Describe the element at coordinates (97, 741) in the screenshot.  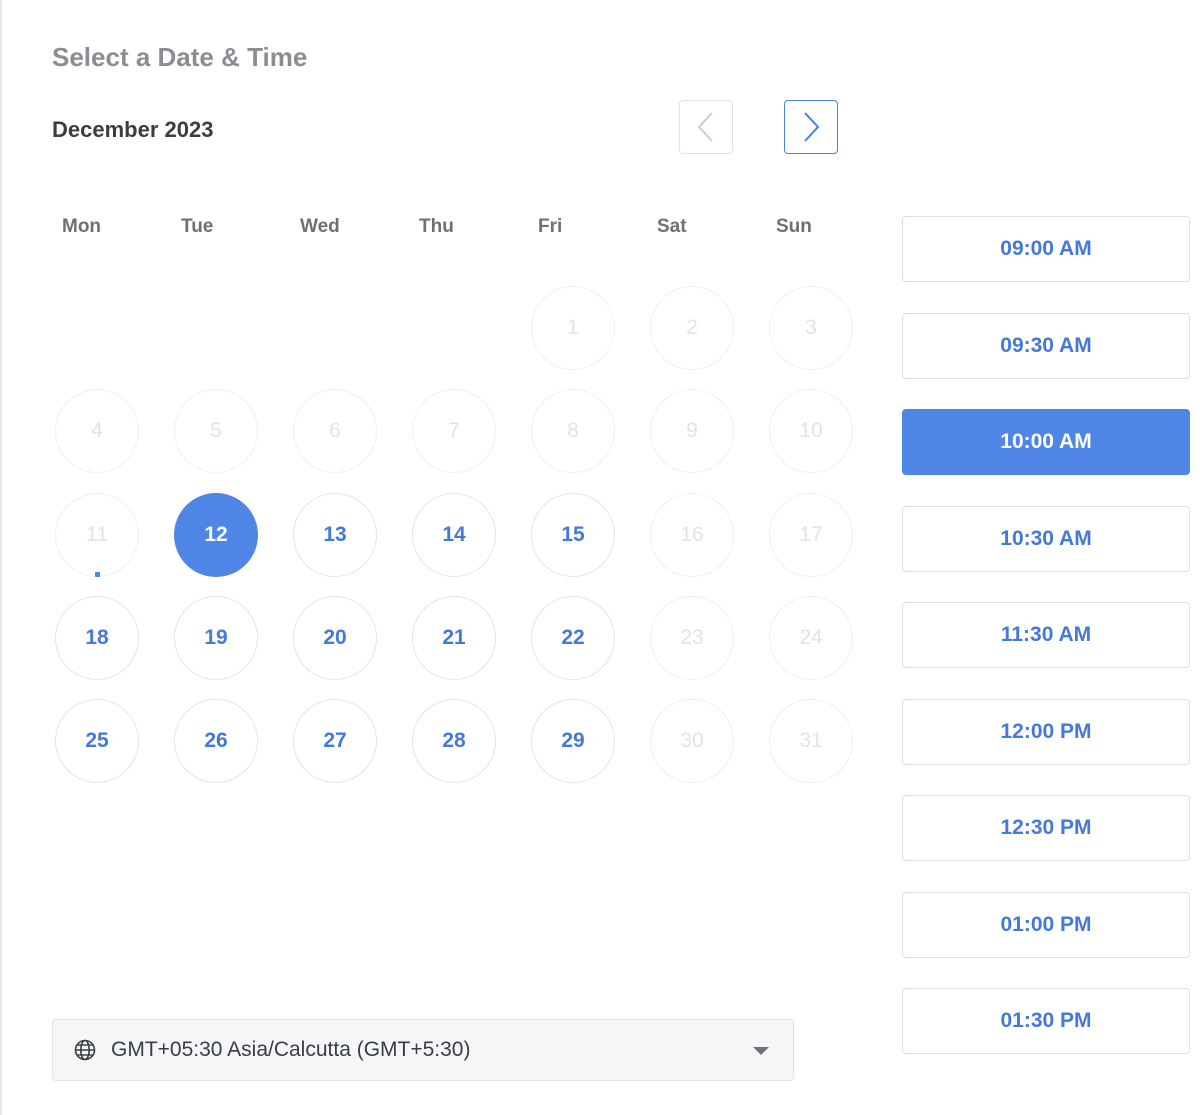
I see `calendar-day: 25` at that location.